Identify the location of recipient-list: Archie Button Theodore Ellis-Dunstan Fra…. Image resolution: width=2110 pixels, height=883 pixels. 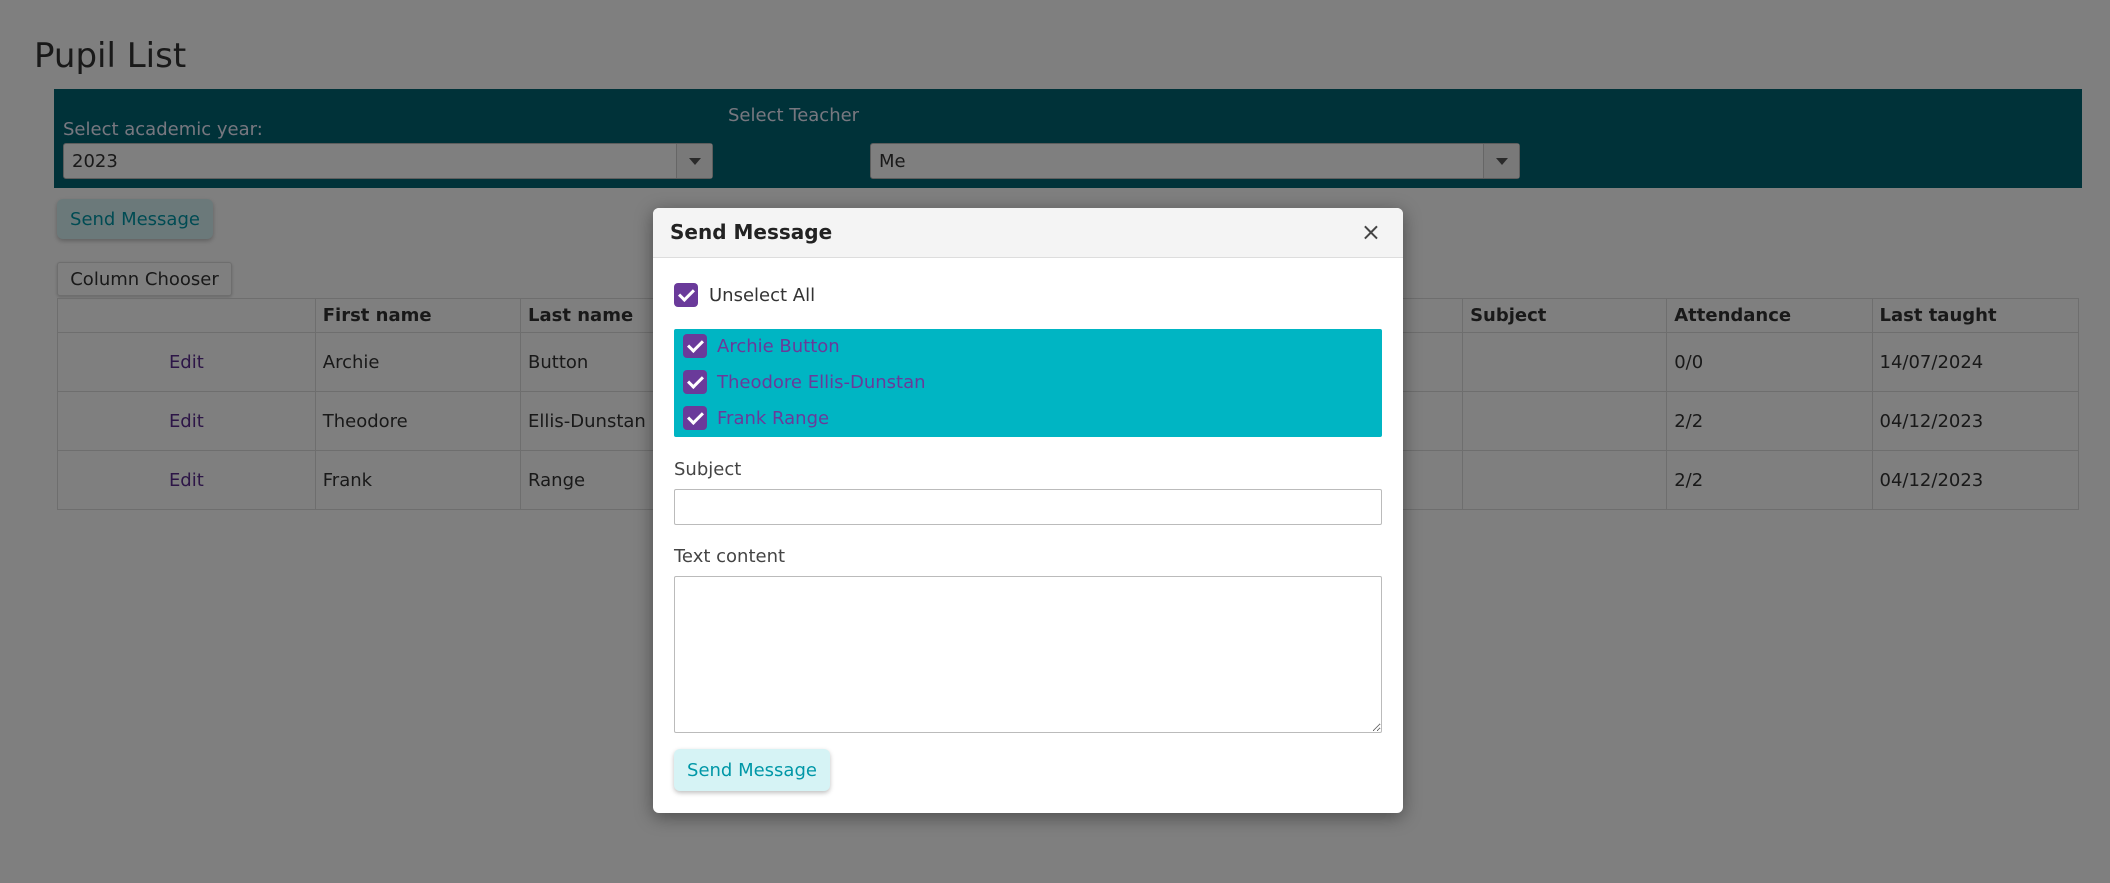
(1028, 383).